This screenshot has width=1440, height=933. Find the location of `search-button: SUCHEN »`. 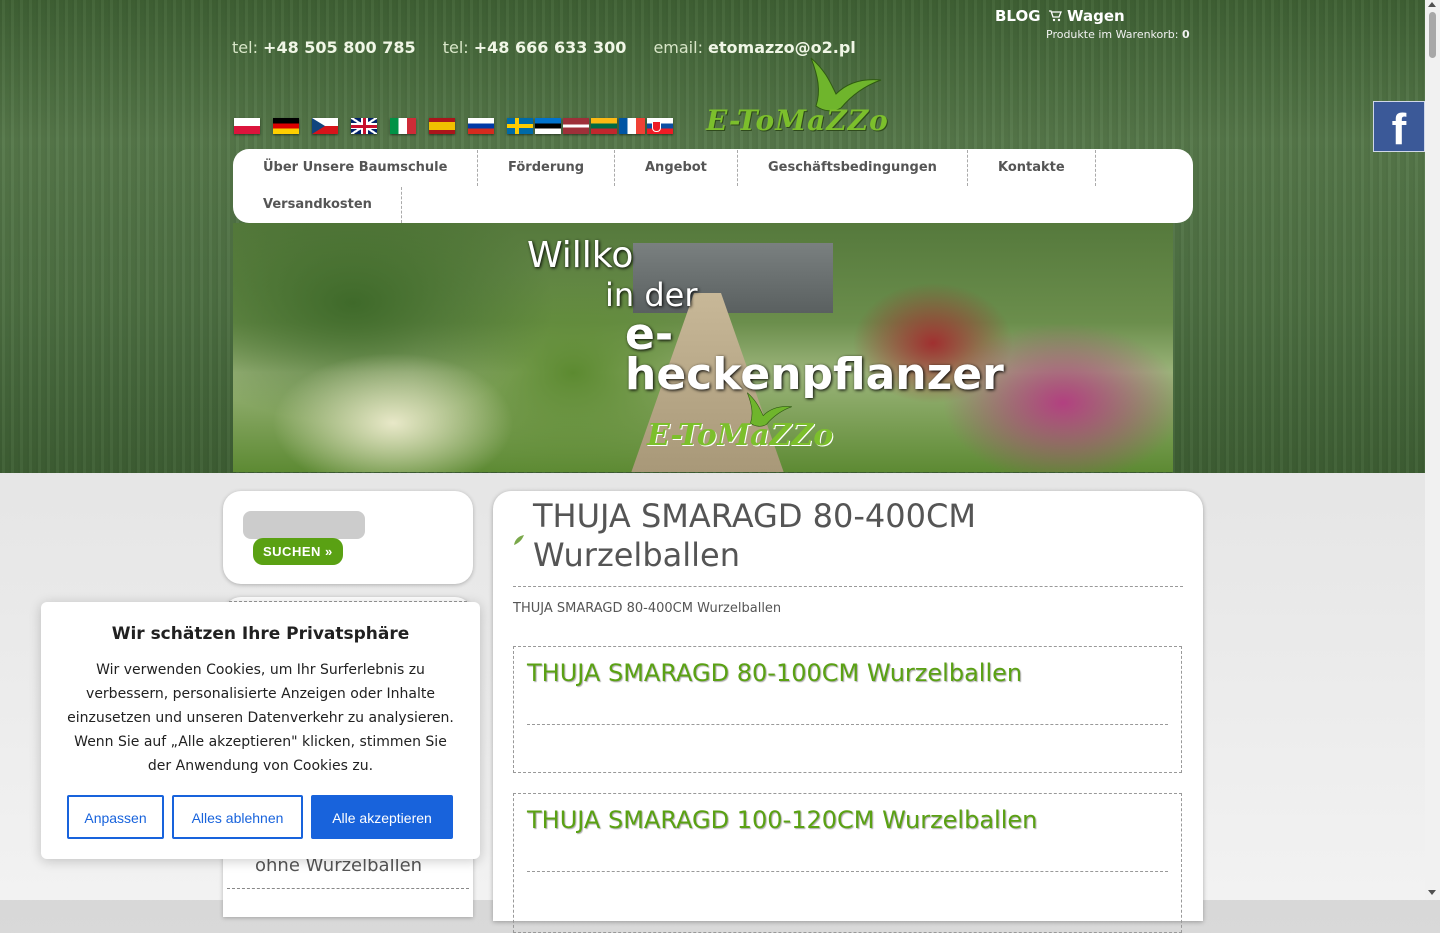

search-button: SUCHEN » is located at coordinates (298, 551).